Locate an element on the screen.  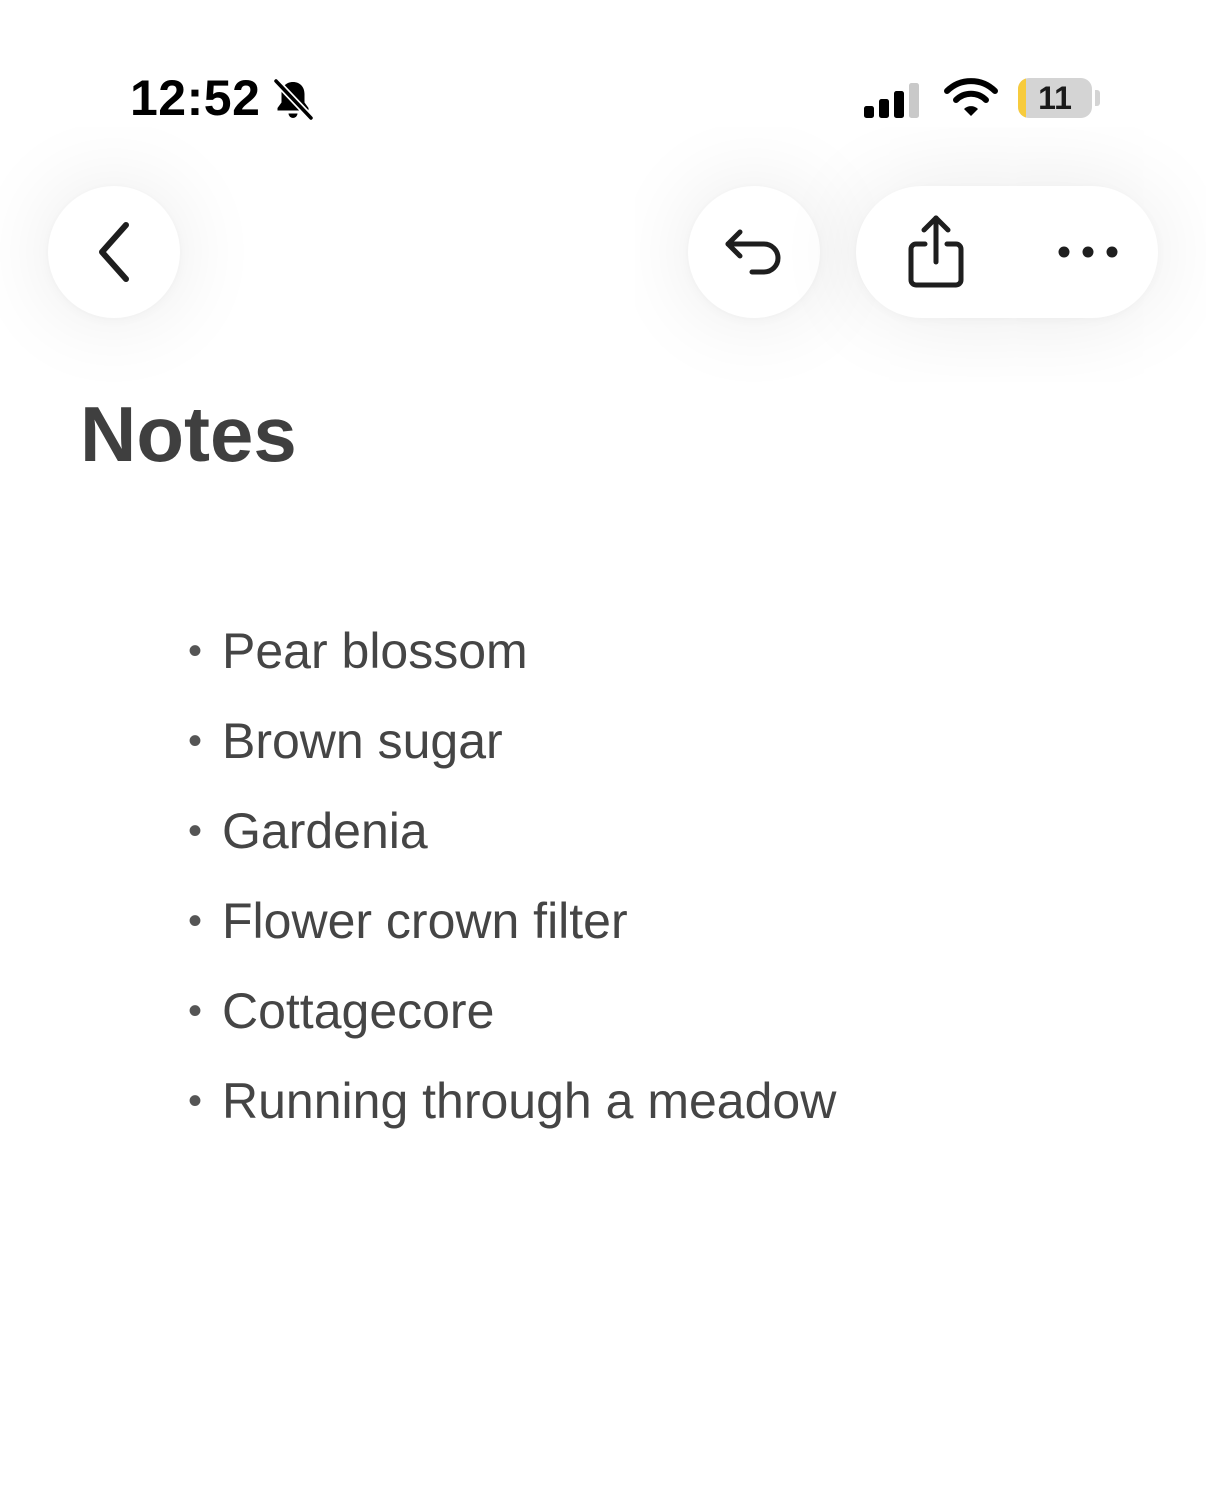
cellular-signal-icon is located at coordinates (891, 100).